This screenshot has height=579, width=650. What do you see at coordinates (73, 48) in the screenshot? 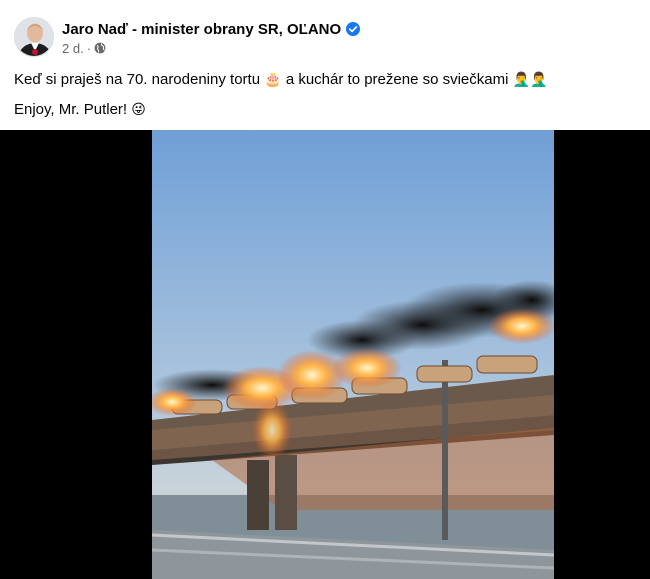
I see `post-timestamp: 2 d.` at bounding box center [73, 48].